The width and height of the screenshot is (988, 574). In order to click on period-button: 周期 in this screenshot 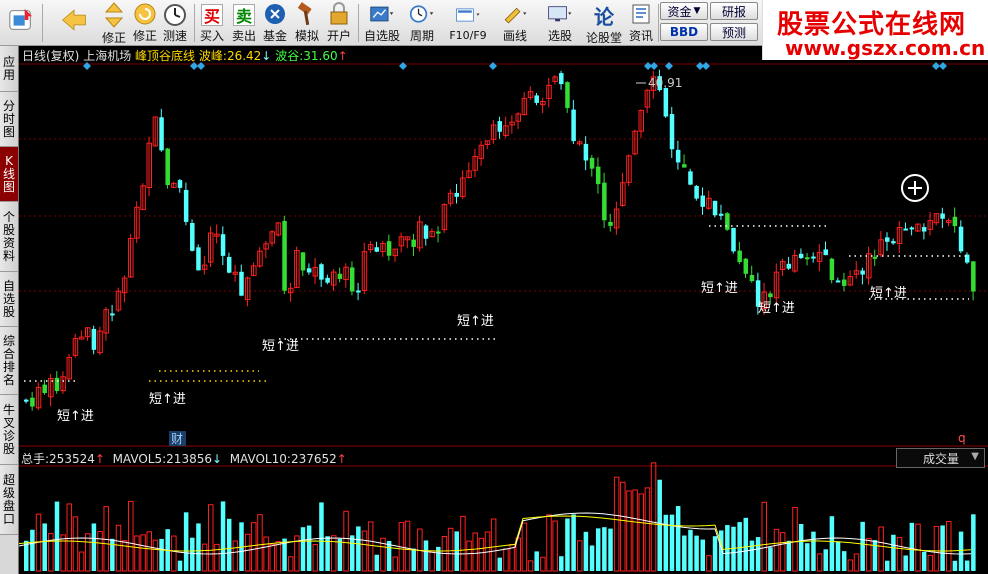, I will do `click(422, 22)`.